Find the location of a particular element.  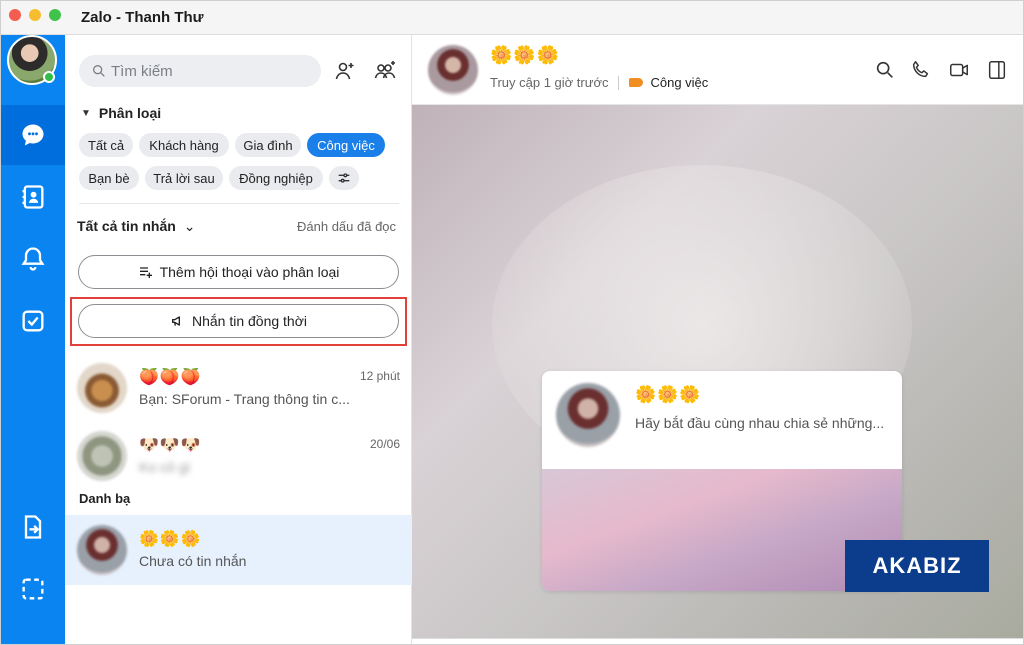

add-conversation-to-category-button: Thêm hội thoại vào phân loại is located at coordinates (238, 272).